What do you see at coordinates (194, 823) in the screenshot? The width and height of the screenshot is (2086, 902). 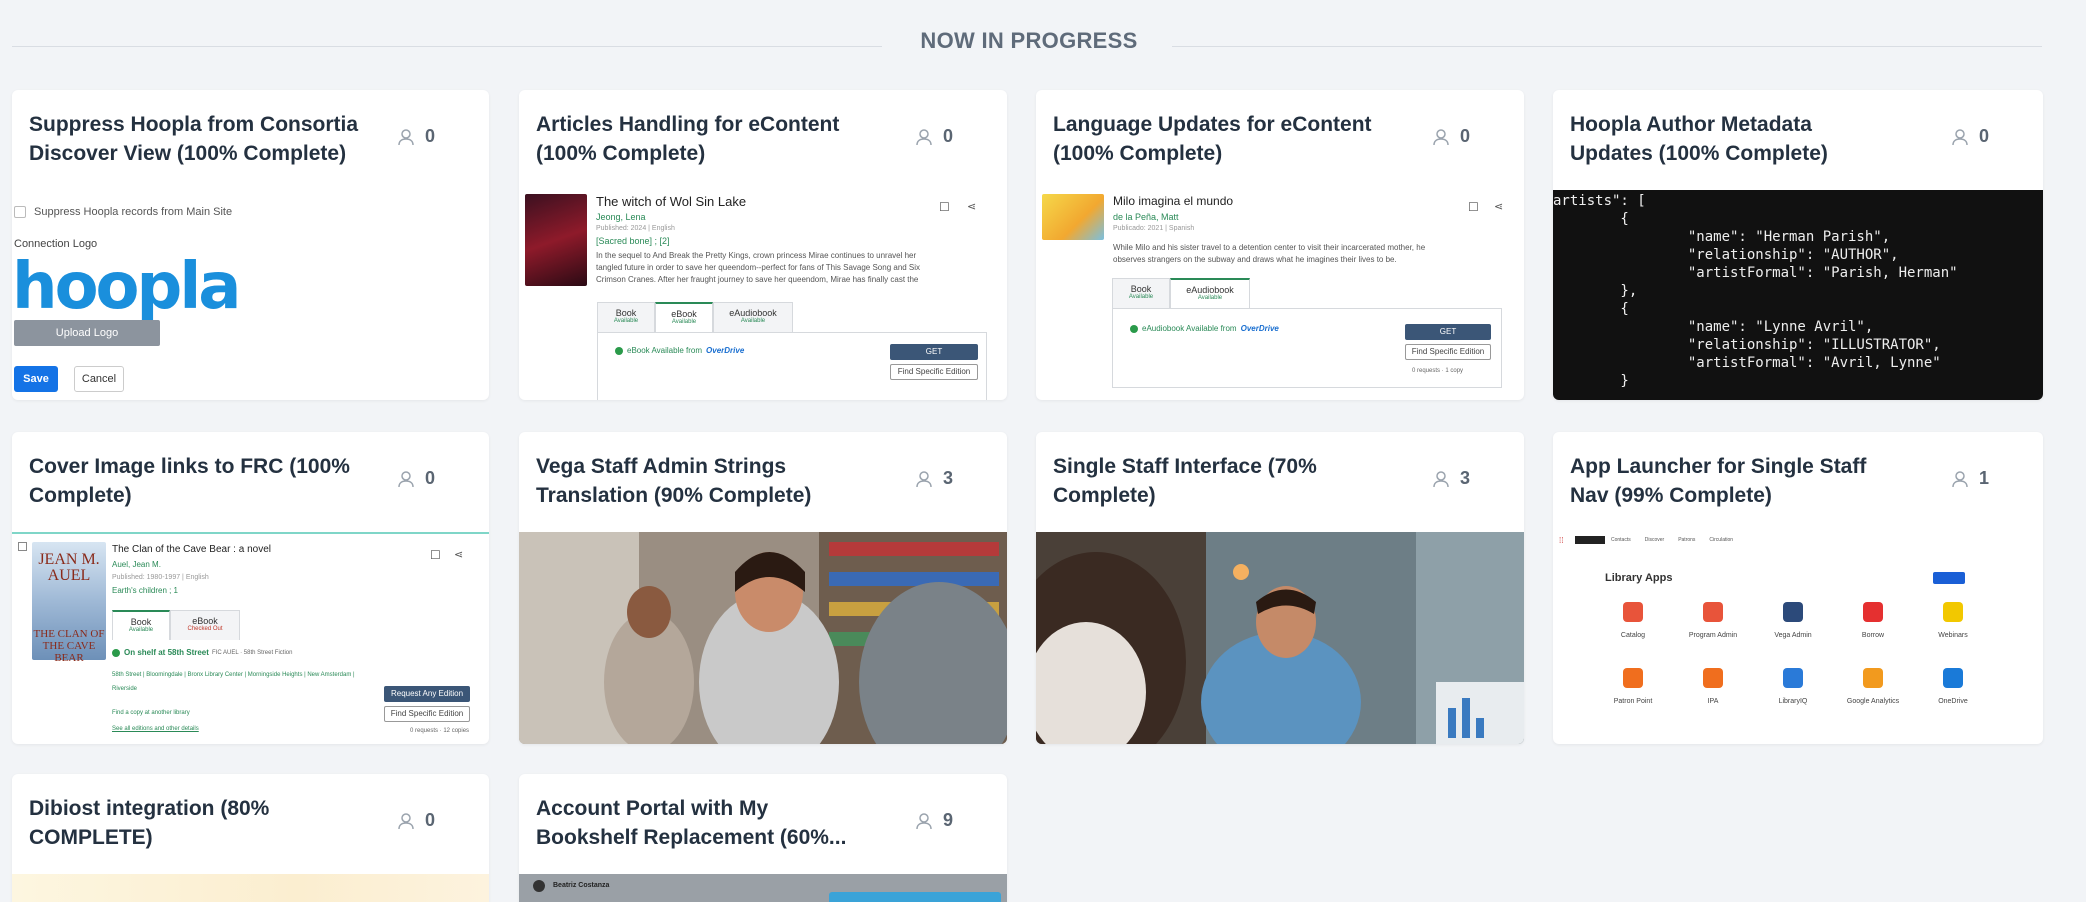 I see `card-title: Dibiost integration (80% COMPLETE)` at bounding box center [194, 823].